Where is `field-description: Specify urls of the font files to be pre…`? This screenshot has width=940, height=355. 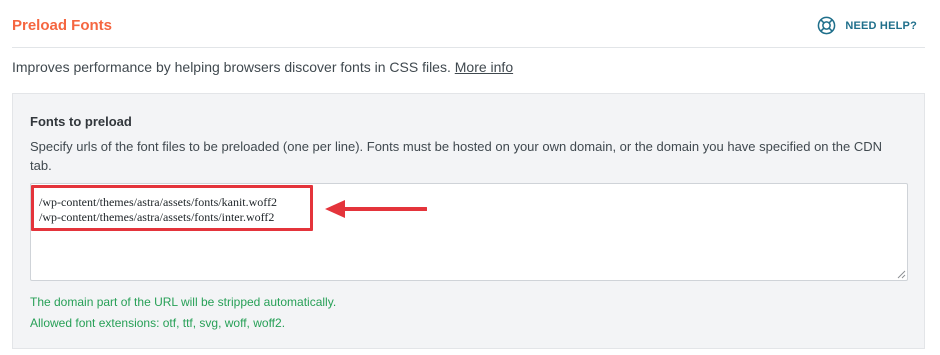
field-description: Specify urls of the font files to be pre… is located at coordinates (456, 156).